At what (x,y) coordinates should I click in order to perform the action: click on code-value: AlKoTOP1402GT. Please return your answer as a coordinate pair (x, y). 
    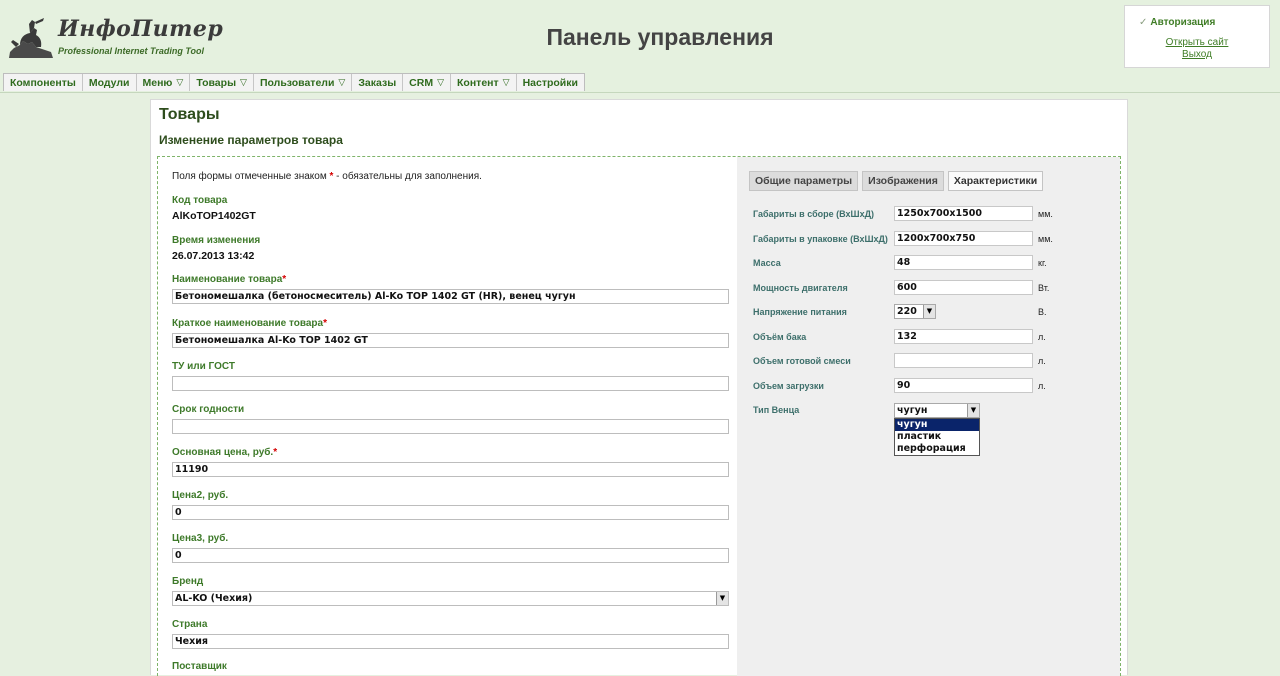
    Looking at the image, I should click on (214, 216).